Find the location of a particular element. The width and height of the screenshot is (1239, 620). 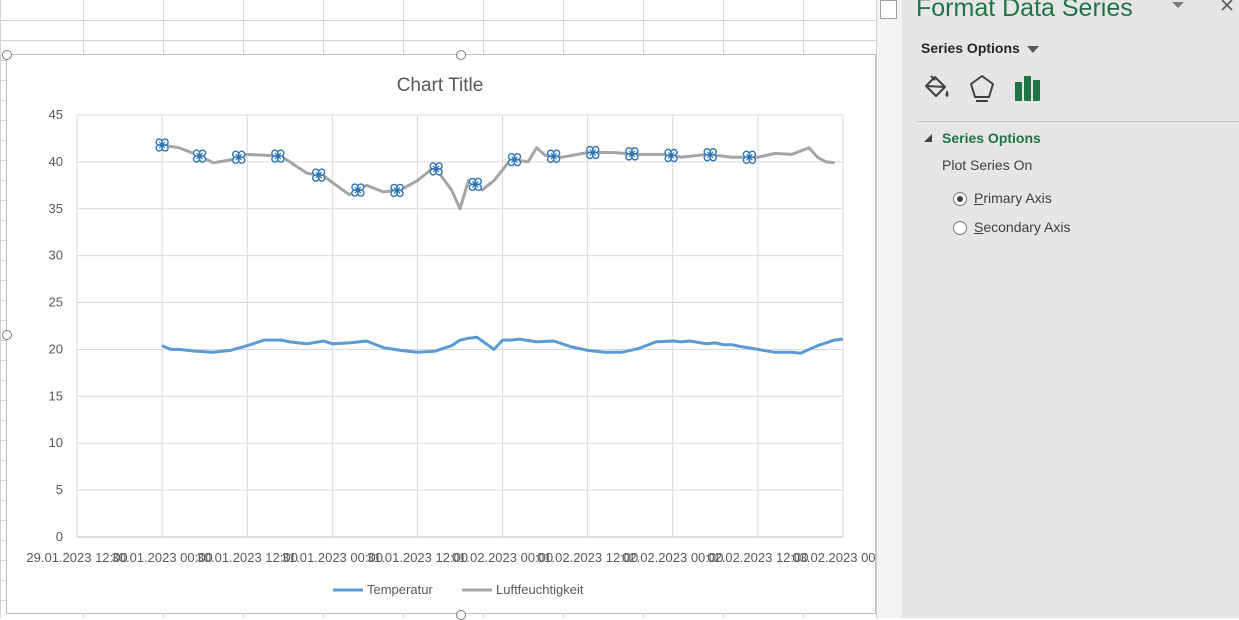

y-tick-label: 5 is located at coordinates (59, 489).